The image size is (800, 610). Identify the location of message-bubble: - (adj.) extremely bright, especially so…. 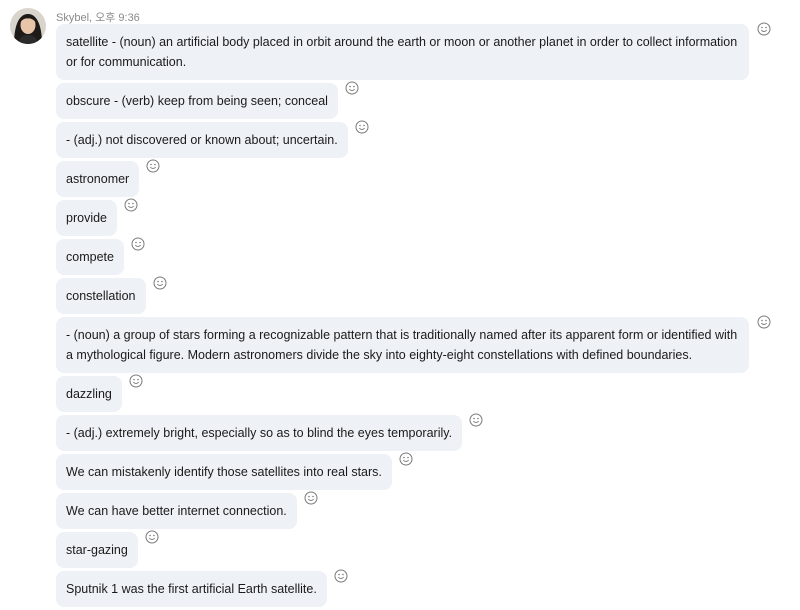
(259, 433).